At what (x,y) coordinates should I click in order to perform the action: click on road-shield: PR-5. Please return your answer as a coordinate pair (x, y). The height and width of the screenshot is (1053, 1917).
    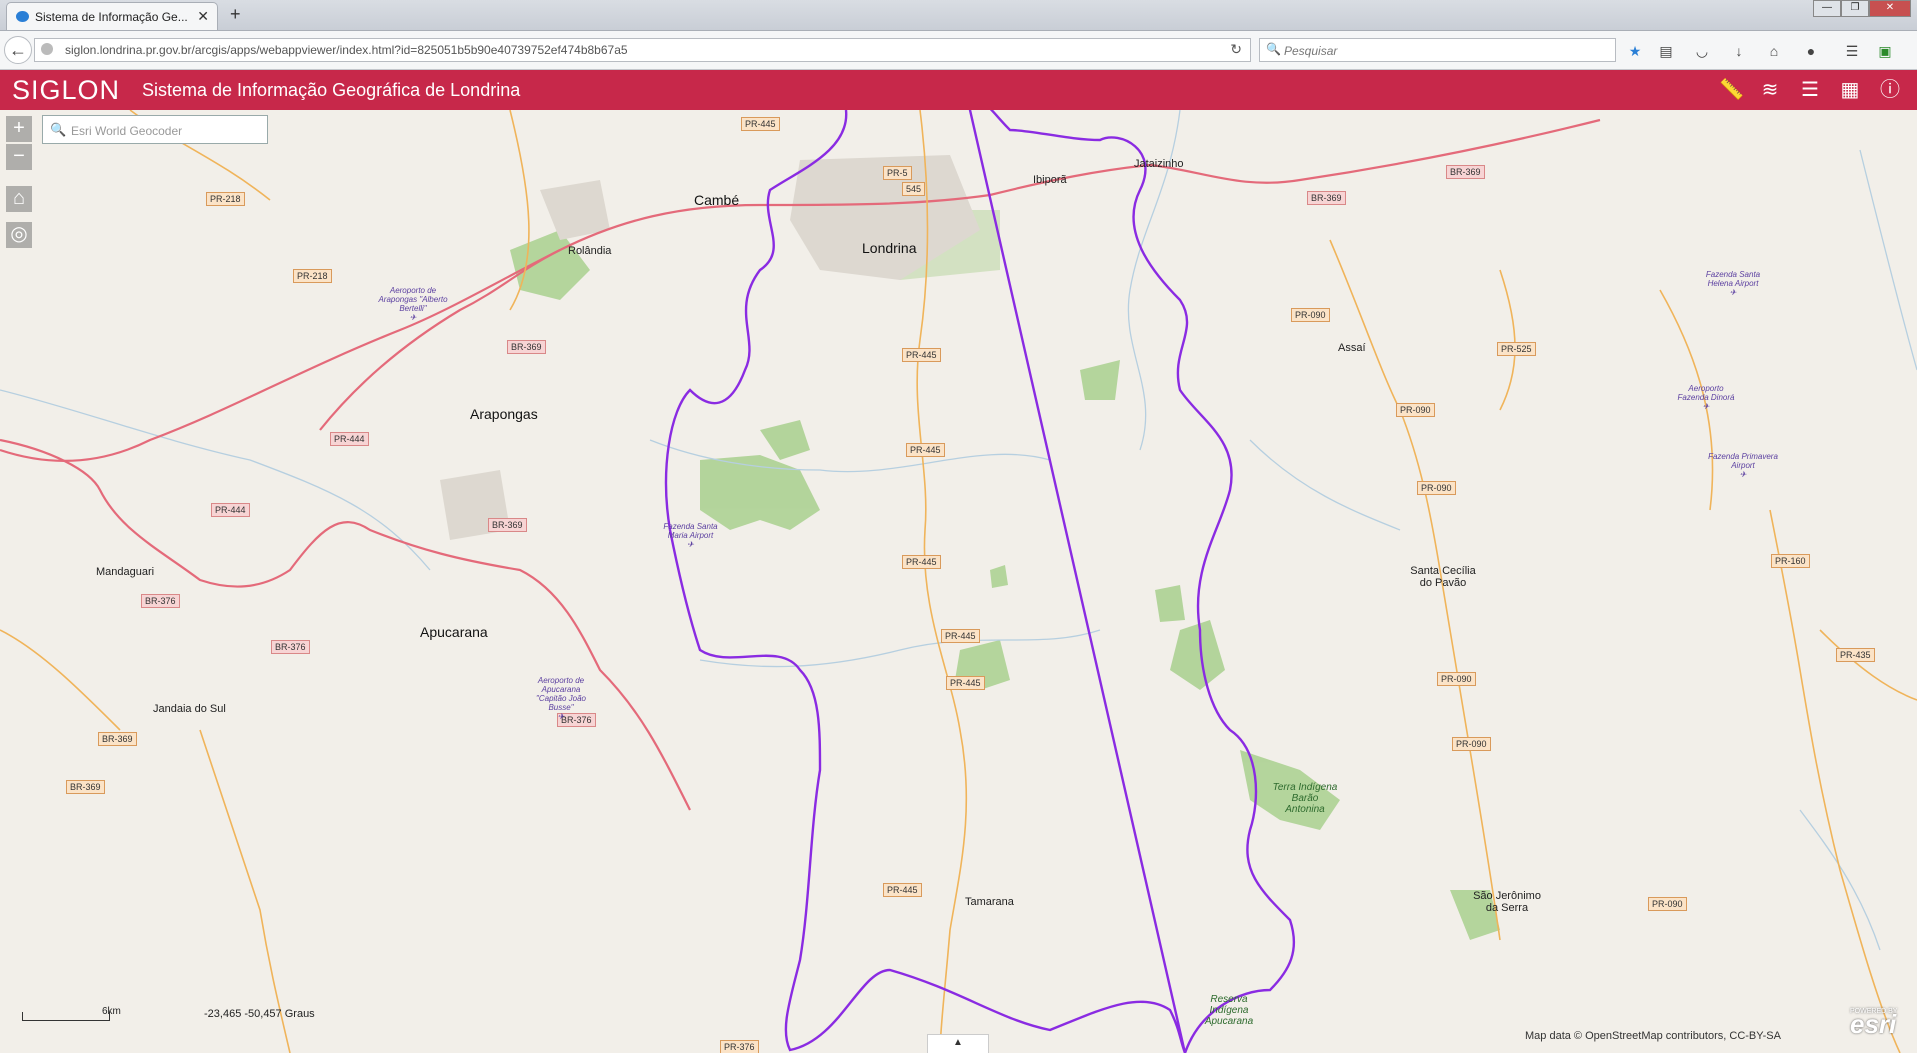
    Looking at the image, I should click on (897, 173).